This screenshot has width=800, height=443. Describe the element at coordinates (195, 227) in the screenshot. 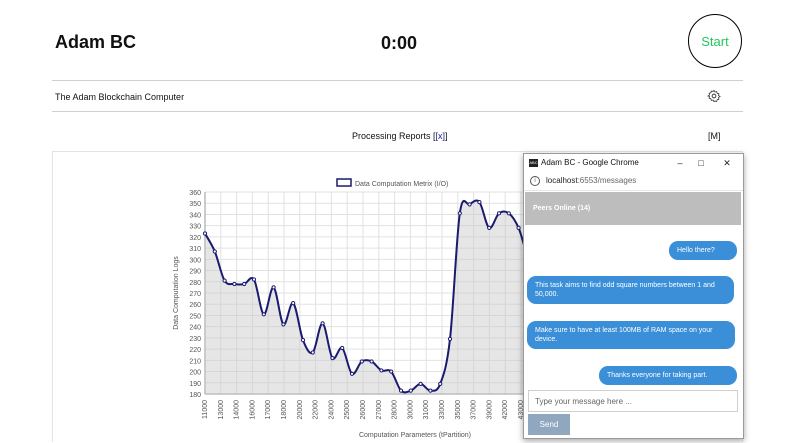

I see `y-tick-label: 330` at that location.